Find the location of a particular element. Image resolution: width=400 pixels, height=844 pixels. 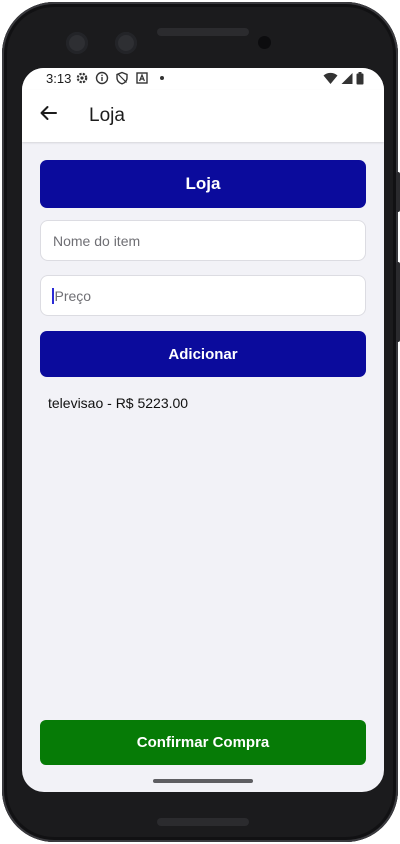

shield-icon is located at coordinates (122, 78).